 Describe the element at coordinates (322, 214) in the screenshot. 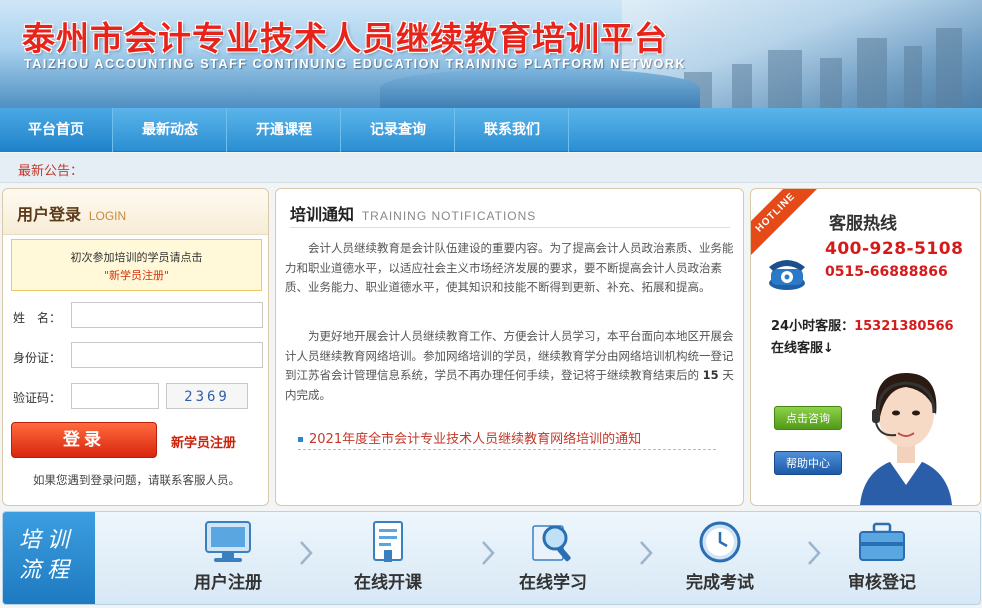

I see `training-title: 培训通知` at that location.